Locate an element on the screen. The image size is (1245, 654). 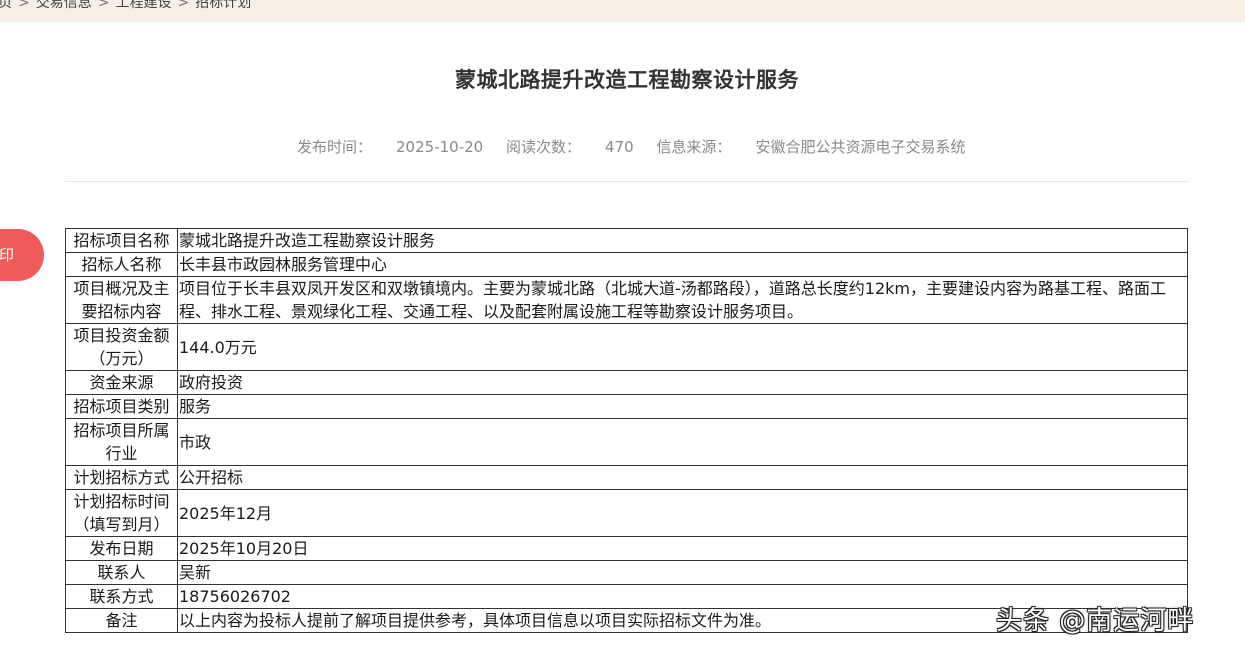
table-row: 招标项目名称 蒙城北路提升改造工程勘察设计服务 is located at coordinates (626, 240).